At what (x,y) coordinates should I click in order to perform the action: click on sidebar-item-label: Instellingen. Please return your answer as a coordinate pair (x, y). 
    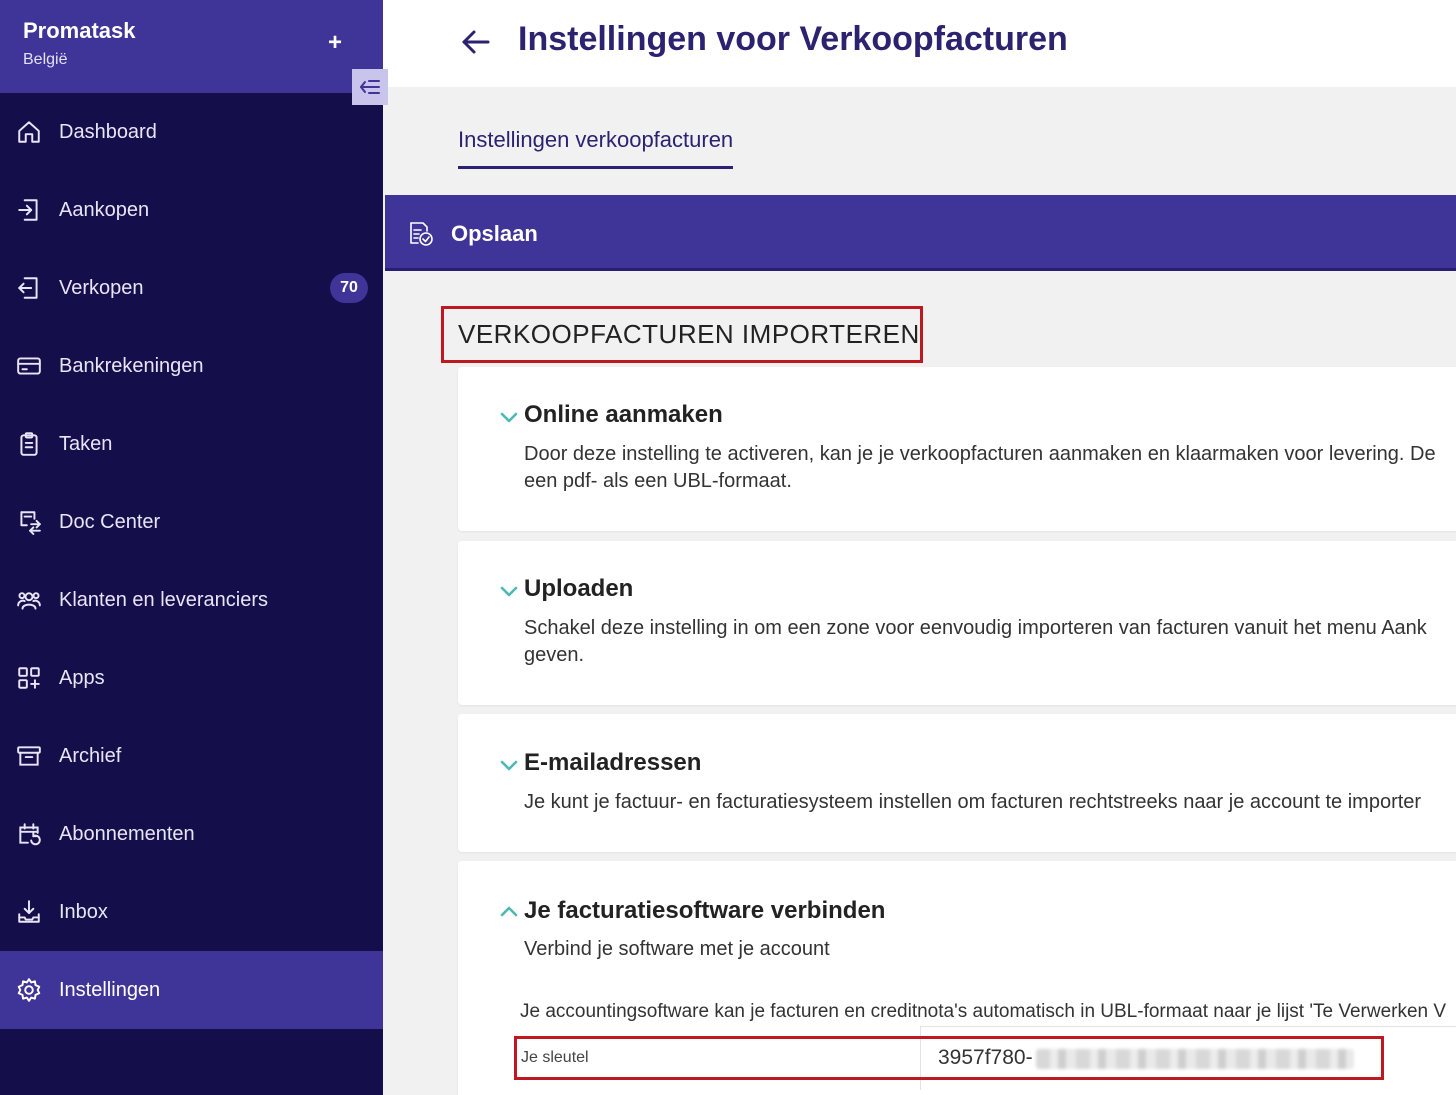
    Looking at the image, I should click on (110, 989).